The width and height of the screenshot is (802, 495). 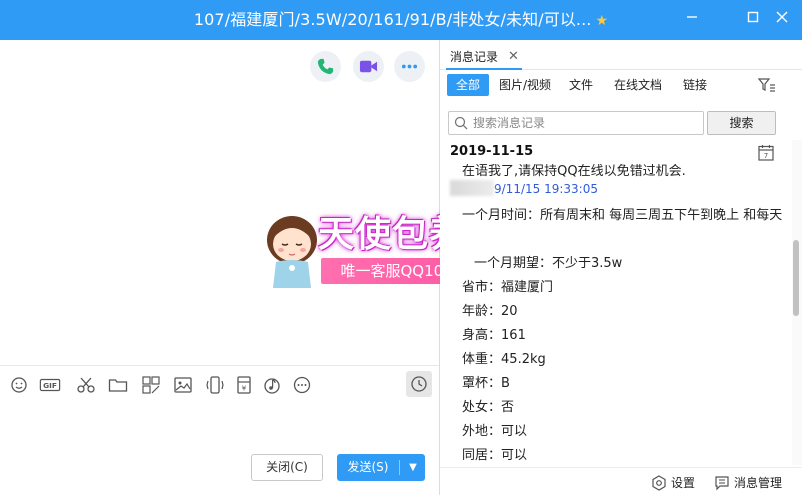 What do you see at coordinates (474, 57) in the screenshot?
I see `tab-message-history-label: 消息记录` at bounding box center [474, 57].